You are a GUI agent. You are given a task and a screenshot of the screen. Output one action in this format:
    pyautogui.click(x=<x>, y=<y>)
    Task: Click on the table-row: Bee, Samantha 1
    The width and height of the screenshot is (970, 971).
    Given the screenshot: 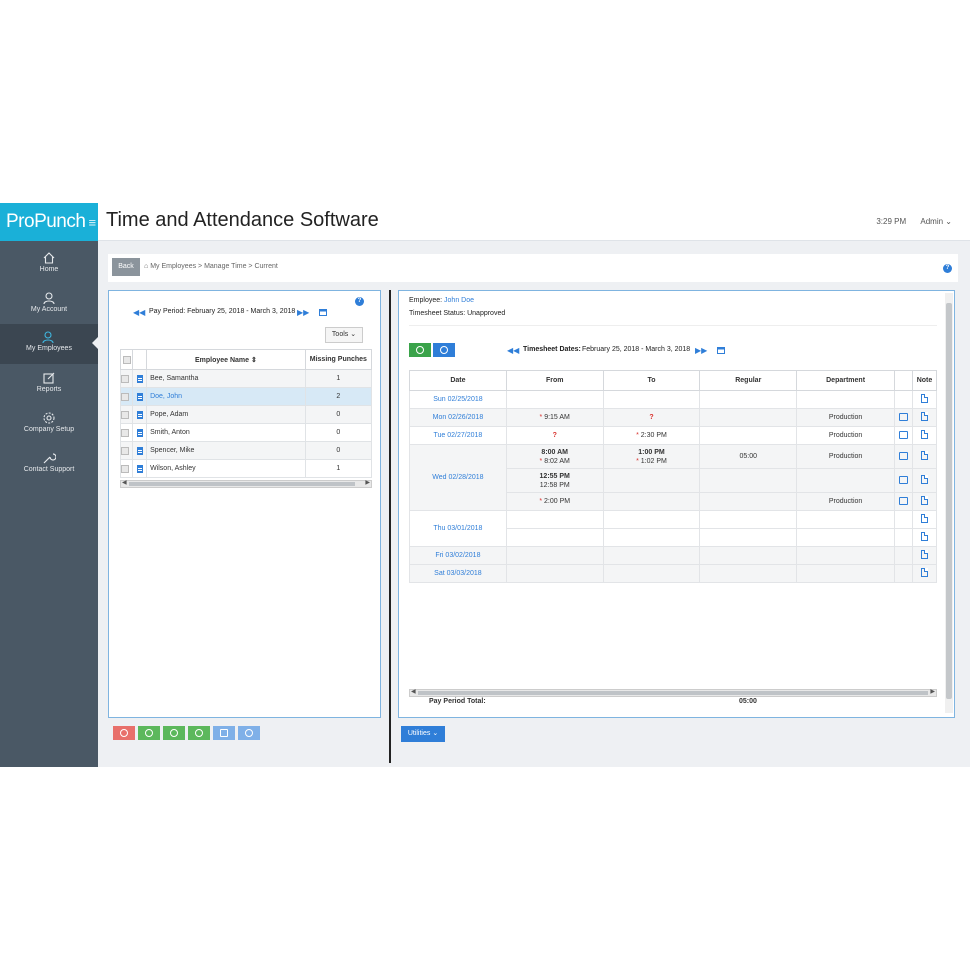 What is the action you would take?
    pyautogui.click(x=246, y=378)
    